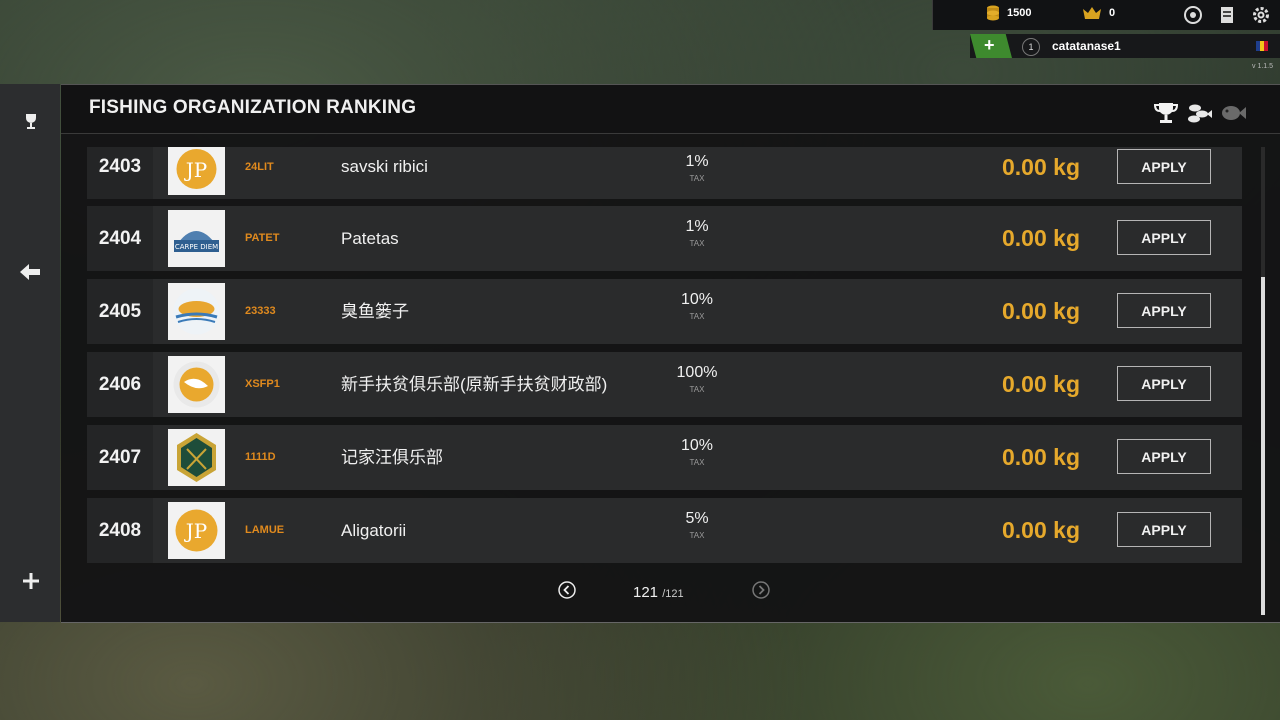 This screenshot has width=1280, height=720. I want to click on org-name: Aligatorii, so click(374, 530).